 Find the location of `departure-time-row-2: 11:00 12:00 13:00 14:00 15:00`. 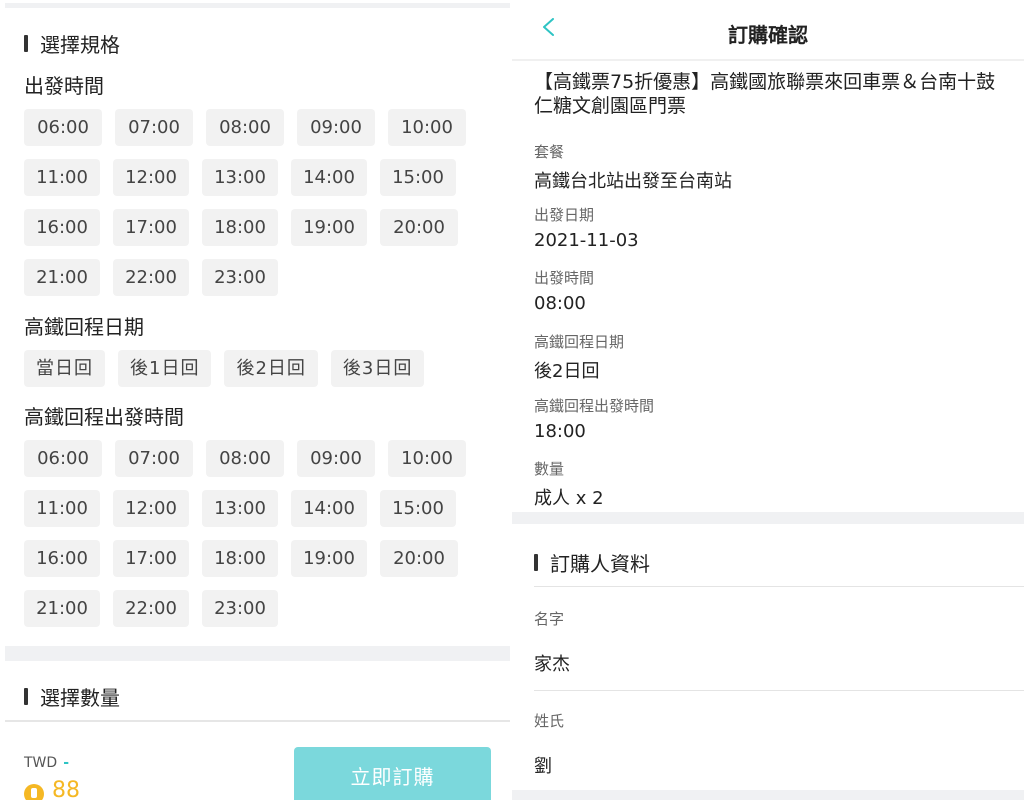

departure-time-row-2: 11:00 12:00 13:00 14:00 15:00 is located at coordinates (246, 177).